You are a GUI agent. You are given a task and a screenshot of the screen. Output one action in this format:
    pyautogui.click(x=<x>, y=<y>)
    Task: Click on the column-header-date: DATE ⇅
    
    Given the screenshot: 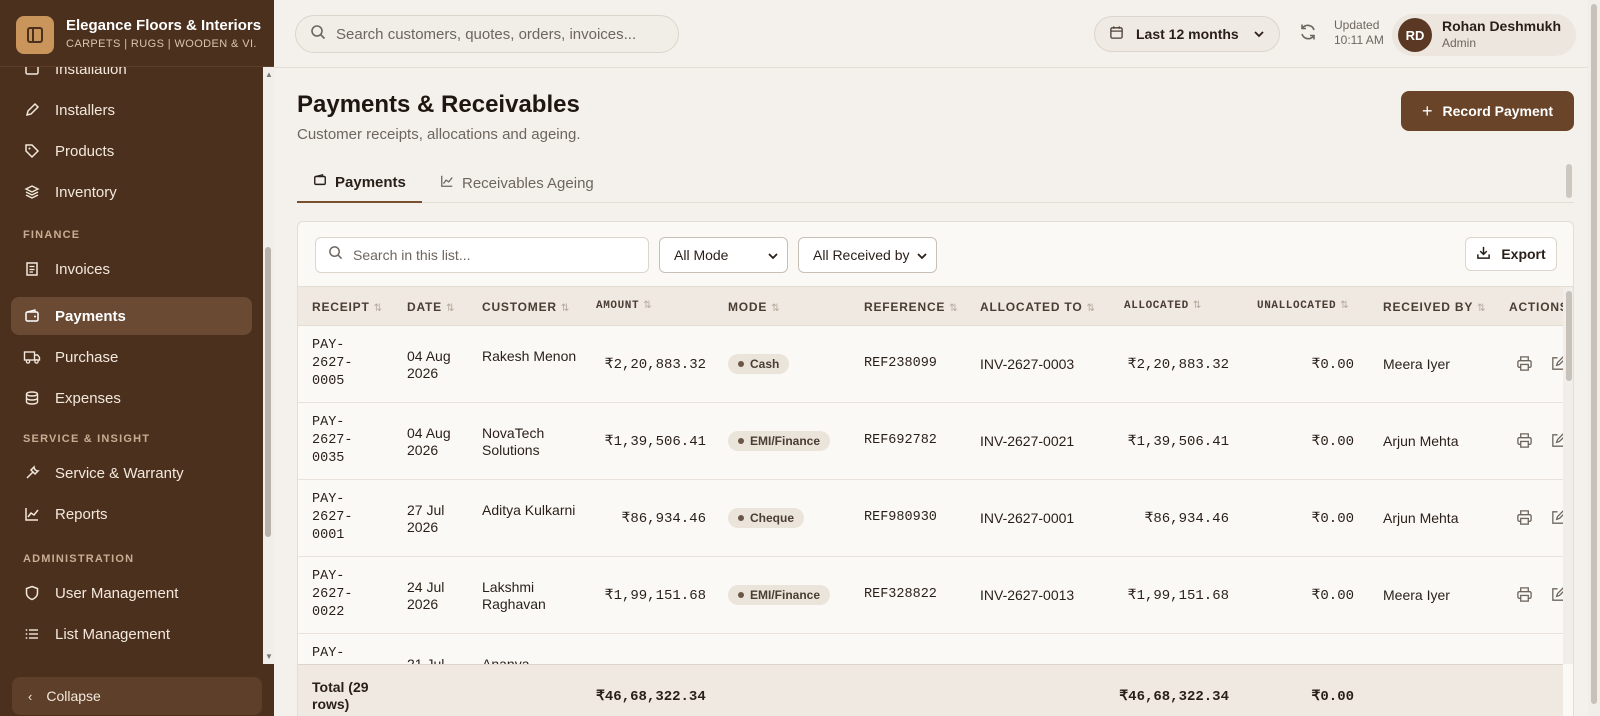 What is the action you would take?
    pyautogui.click(x=430, y=307)
    